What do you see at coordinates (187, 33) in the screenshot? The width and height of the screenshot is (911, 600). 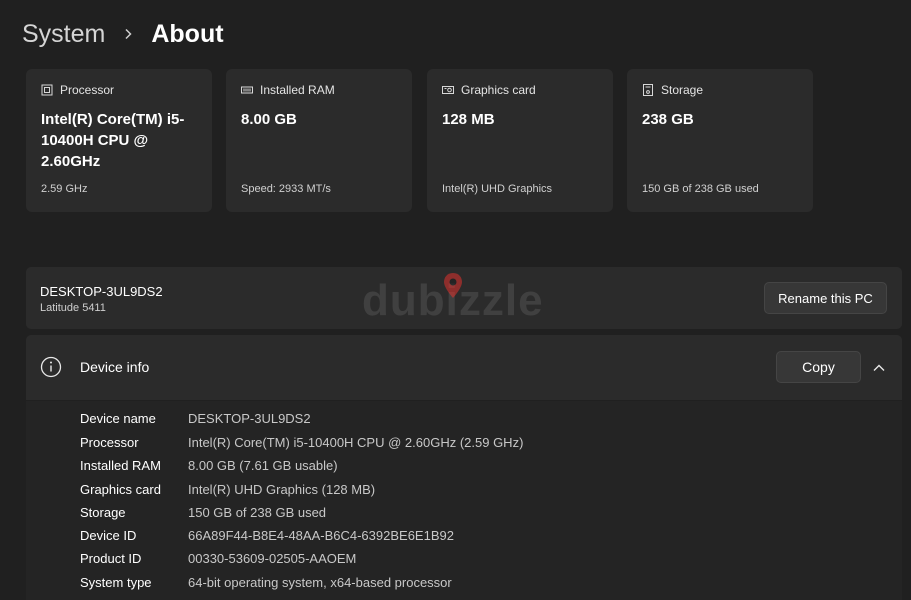 I see `page-title: About` at bounding box center [187, 33].